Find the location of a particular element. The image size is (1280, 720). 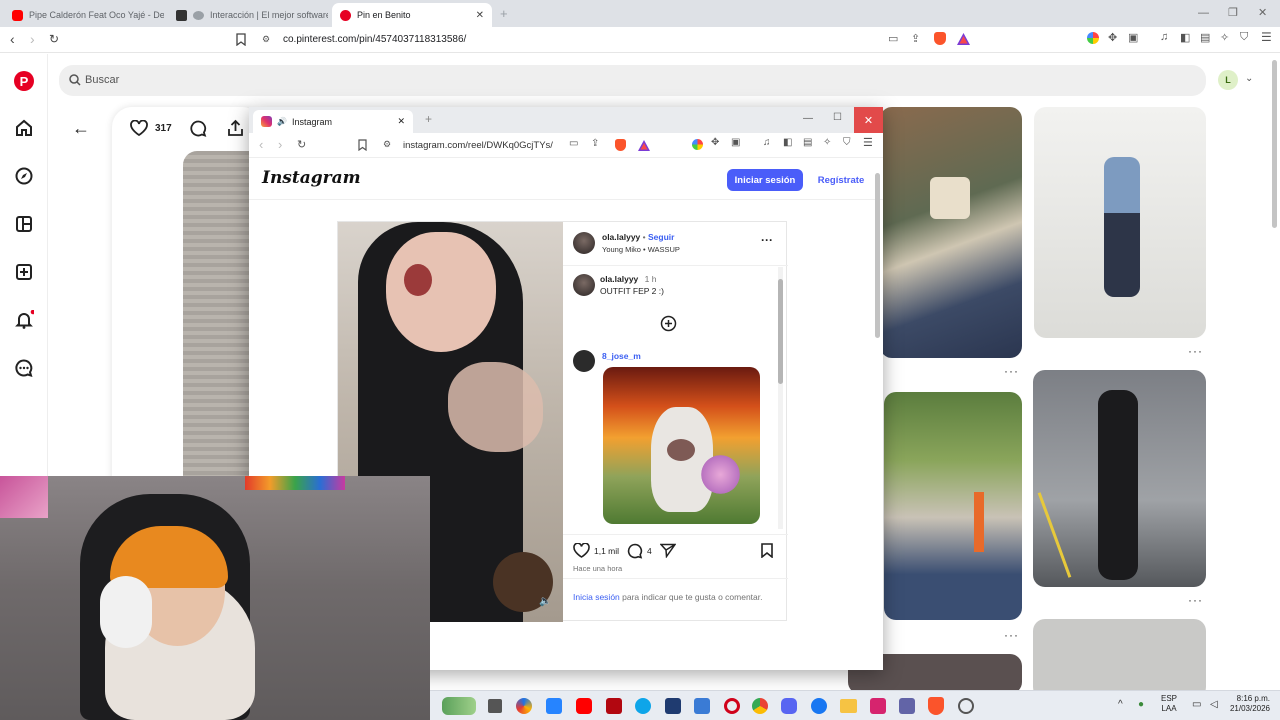

brave-icon is located at coordinates (936, 706).